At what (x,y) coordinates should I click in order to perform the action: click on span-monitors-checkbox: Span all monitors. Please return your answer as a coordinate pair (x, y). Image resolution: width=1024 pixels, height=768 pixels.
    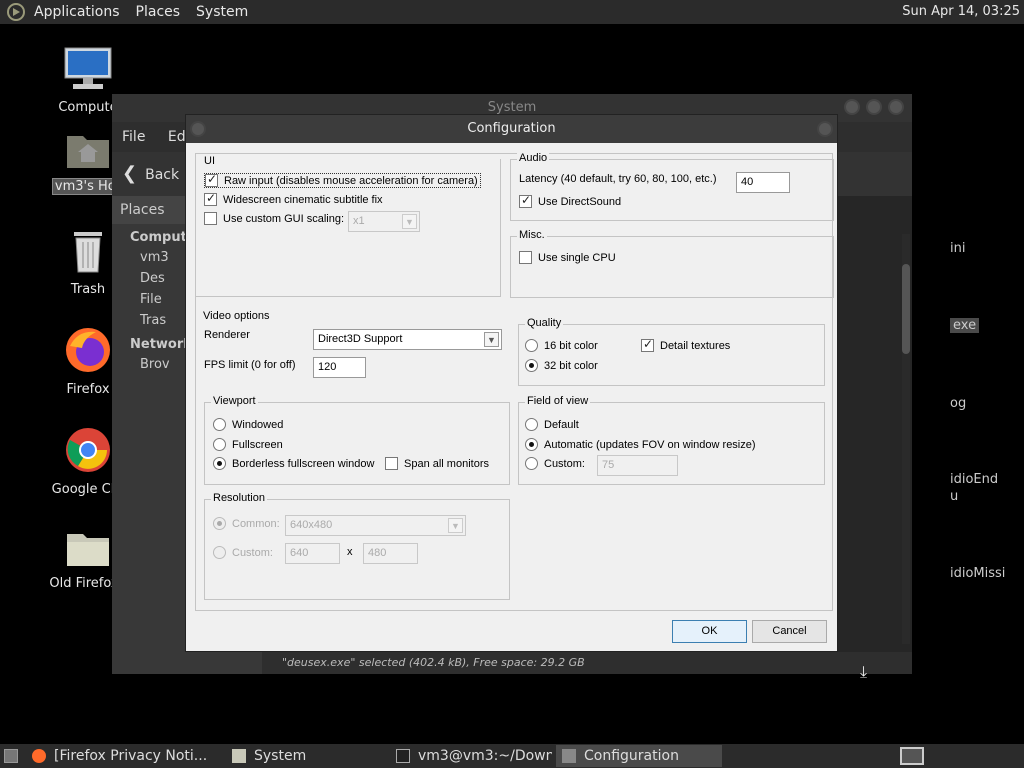
    Looking at the image, I should click on (437, 463).